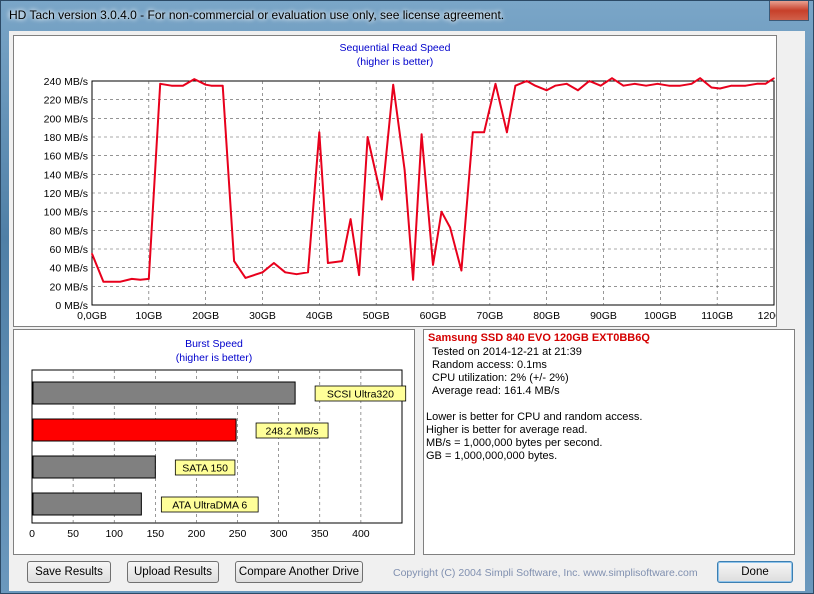 The width and height of the screenshot is (814, 594). I want to click on burst-x-tick-label: 400, so click(361, 534).